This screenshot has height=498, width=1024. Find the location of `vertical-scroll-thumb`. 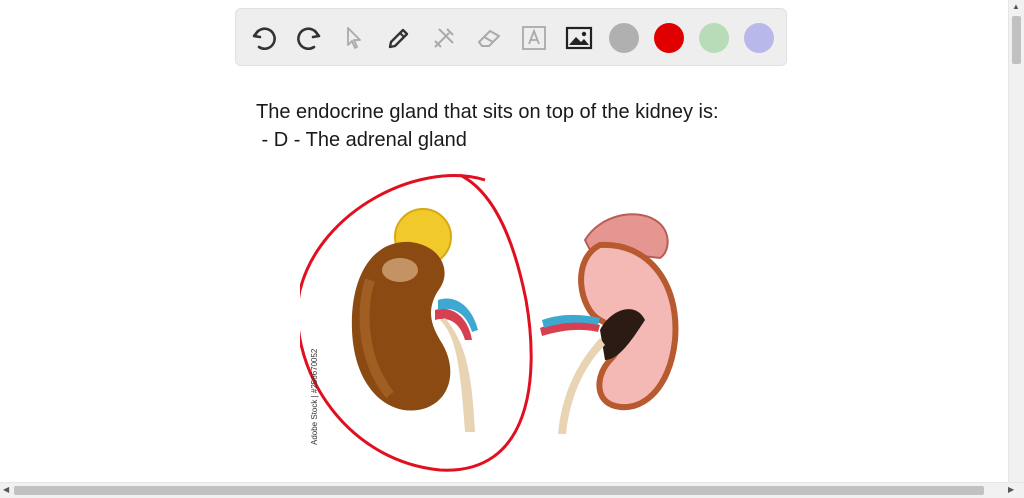

vertical-scroll-thumb is located at coordinates (1016, 40).